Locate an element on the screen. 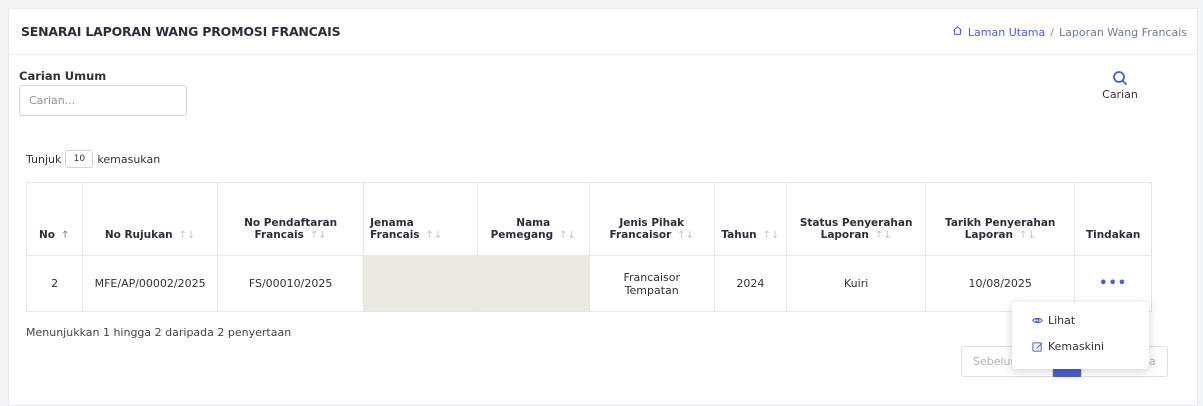 This screenshot has height=406, width=1203. more-actions-button: ••• is located at coordinates (1113, 283).